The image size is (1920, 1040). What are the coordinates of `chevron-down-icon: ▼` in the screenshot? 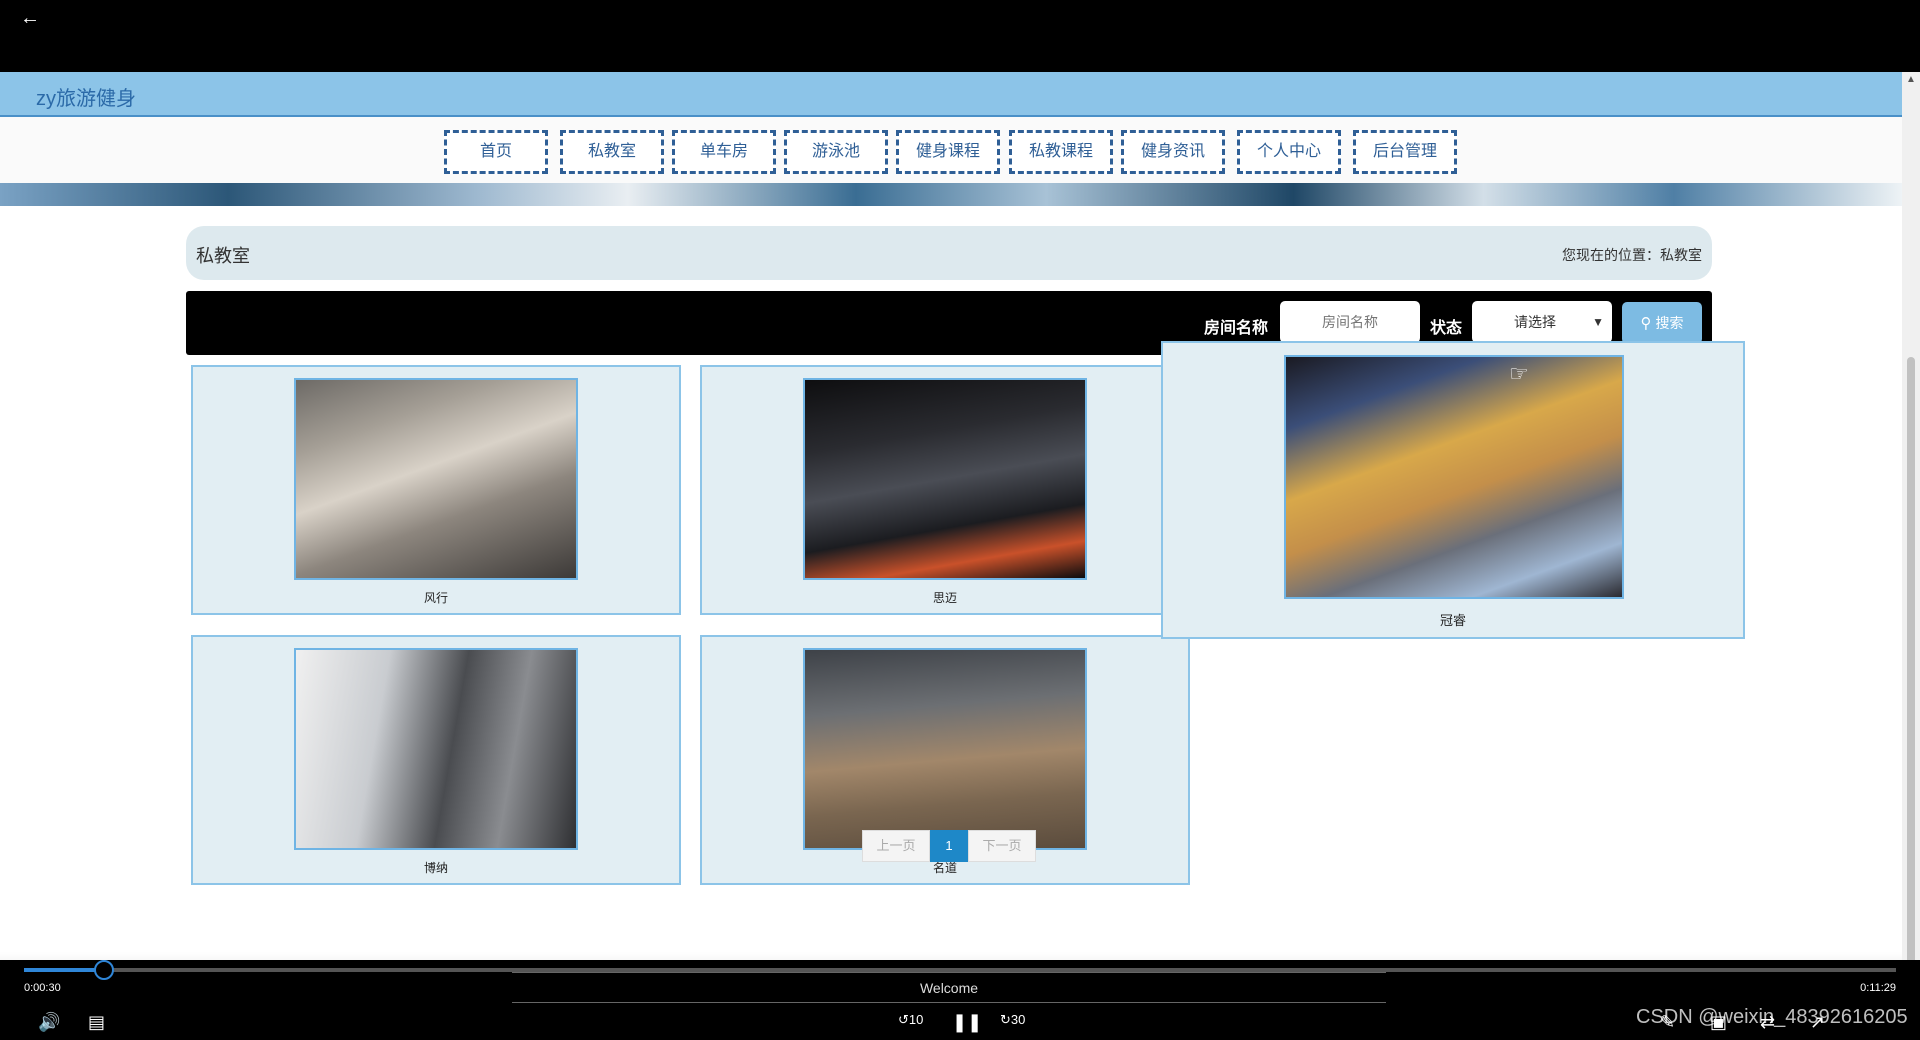 It's located at (1598, 322).